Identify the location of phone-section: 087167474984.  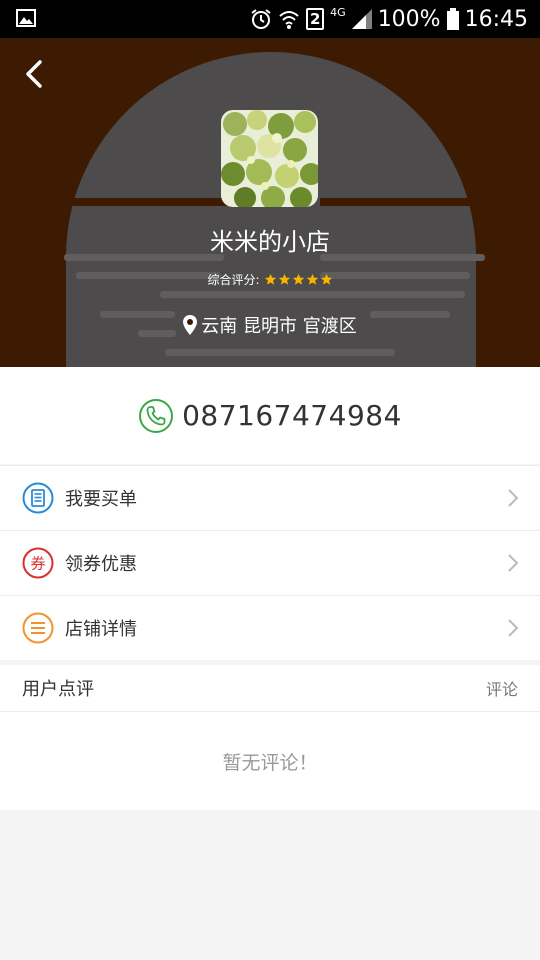
(270, 415).